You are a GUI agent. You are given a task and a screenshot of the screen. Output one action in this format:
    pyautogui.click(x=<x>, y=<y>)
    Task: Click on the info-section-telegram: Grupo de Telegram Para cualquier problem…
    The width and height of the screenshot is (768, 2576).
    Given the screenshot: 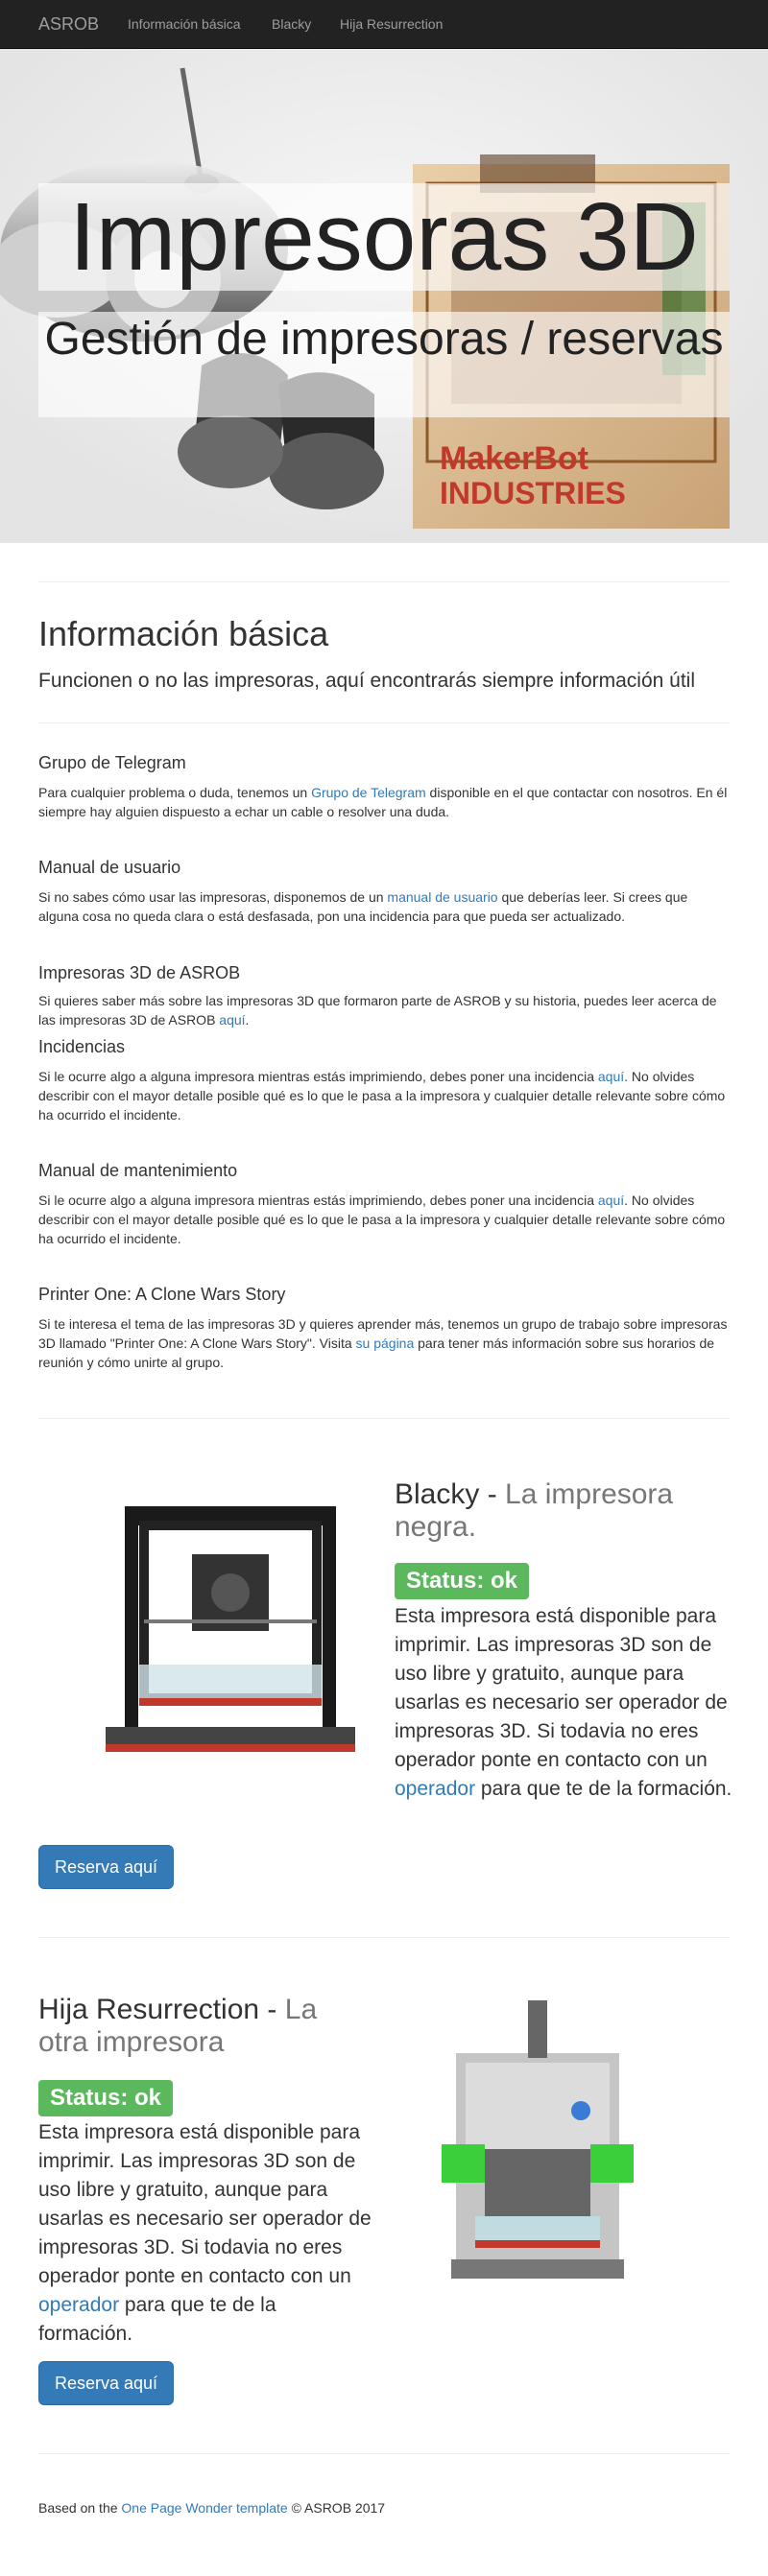 What is the action you would take?
    pyautogui.click(x=384, y=786)
    